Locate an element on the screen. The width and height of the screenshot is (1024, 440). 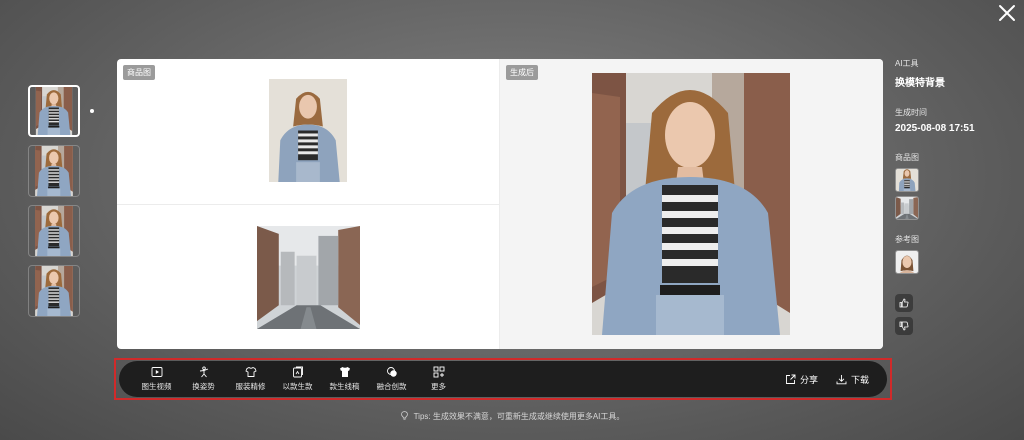
product-images-list is located at coordinates (950, 194).